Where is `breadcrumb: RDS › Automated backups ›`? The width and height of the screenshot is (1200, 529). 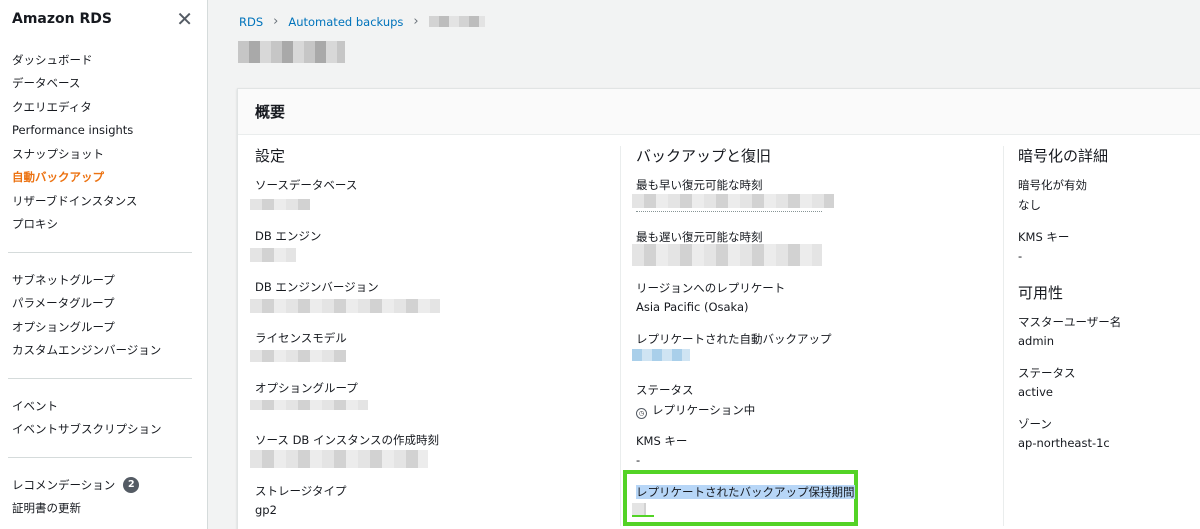 breadcrumb: RDS › Automated backups › is located at coordinates (362, 21).